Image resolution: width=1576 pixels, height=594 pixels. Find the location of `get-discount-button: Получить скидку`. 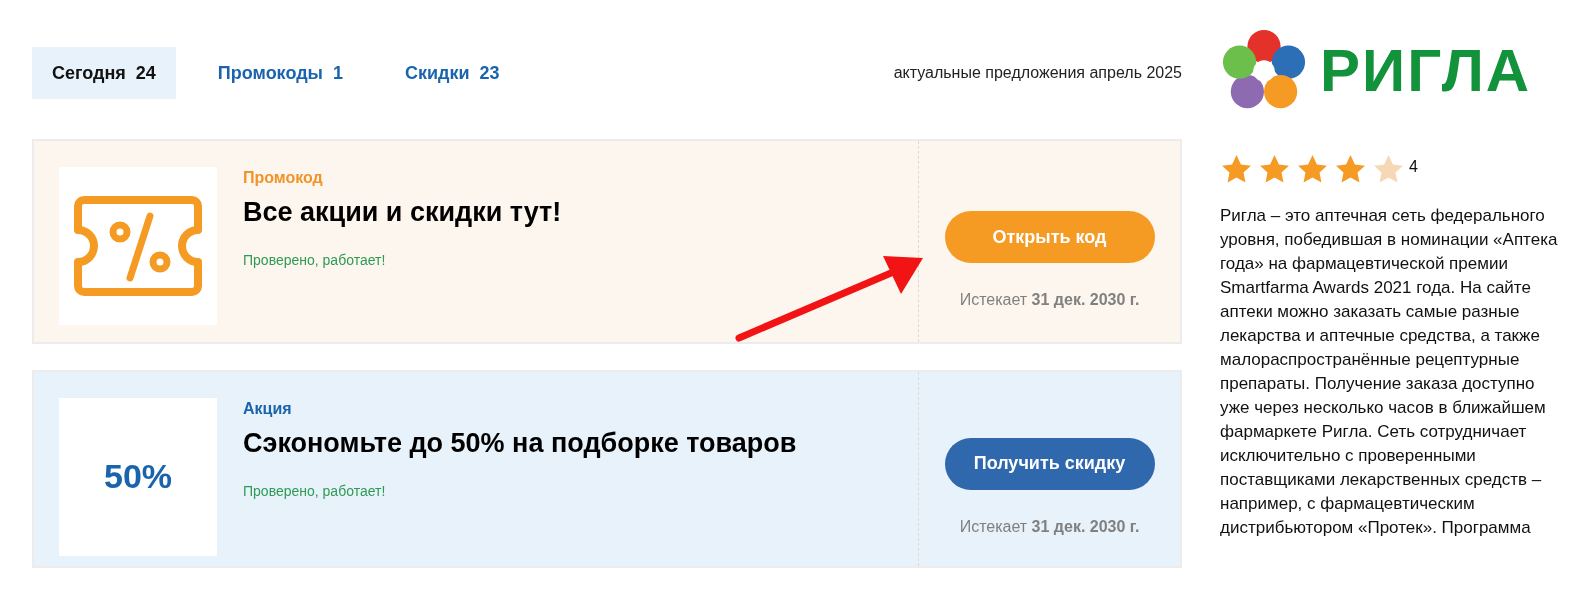

get-discount-button: Получить скидку is located at coordinates (1049, 463).